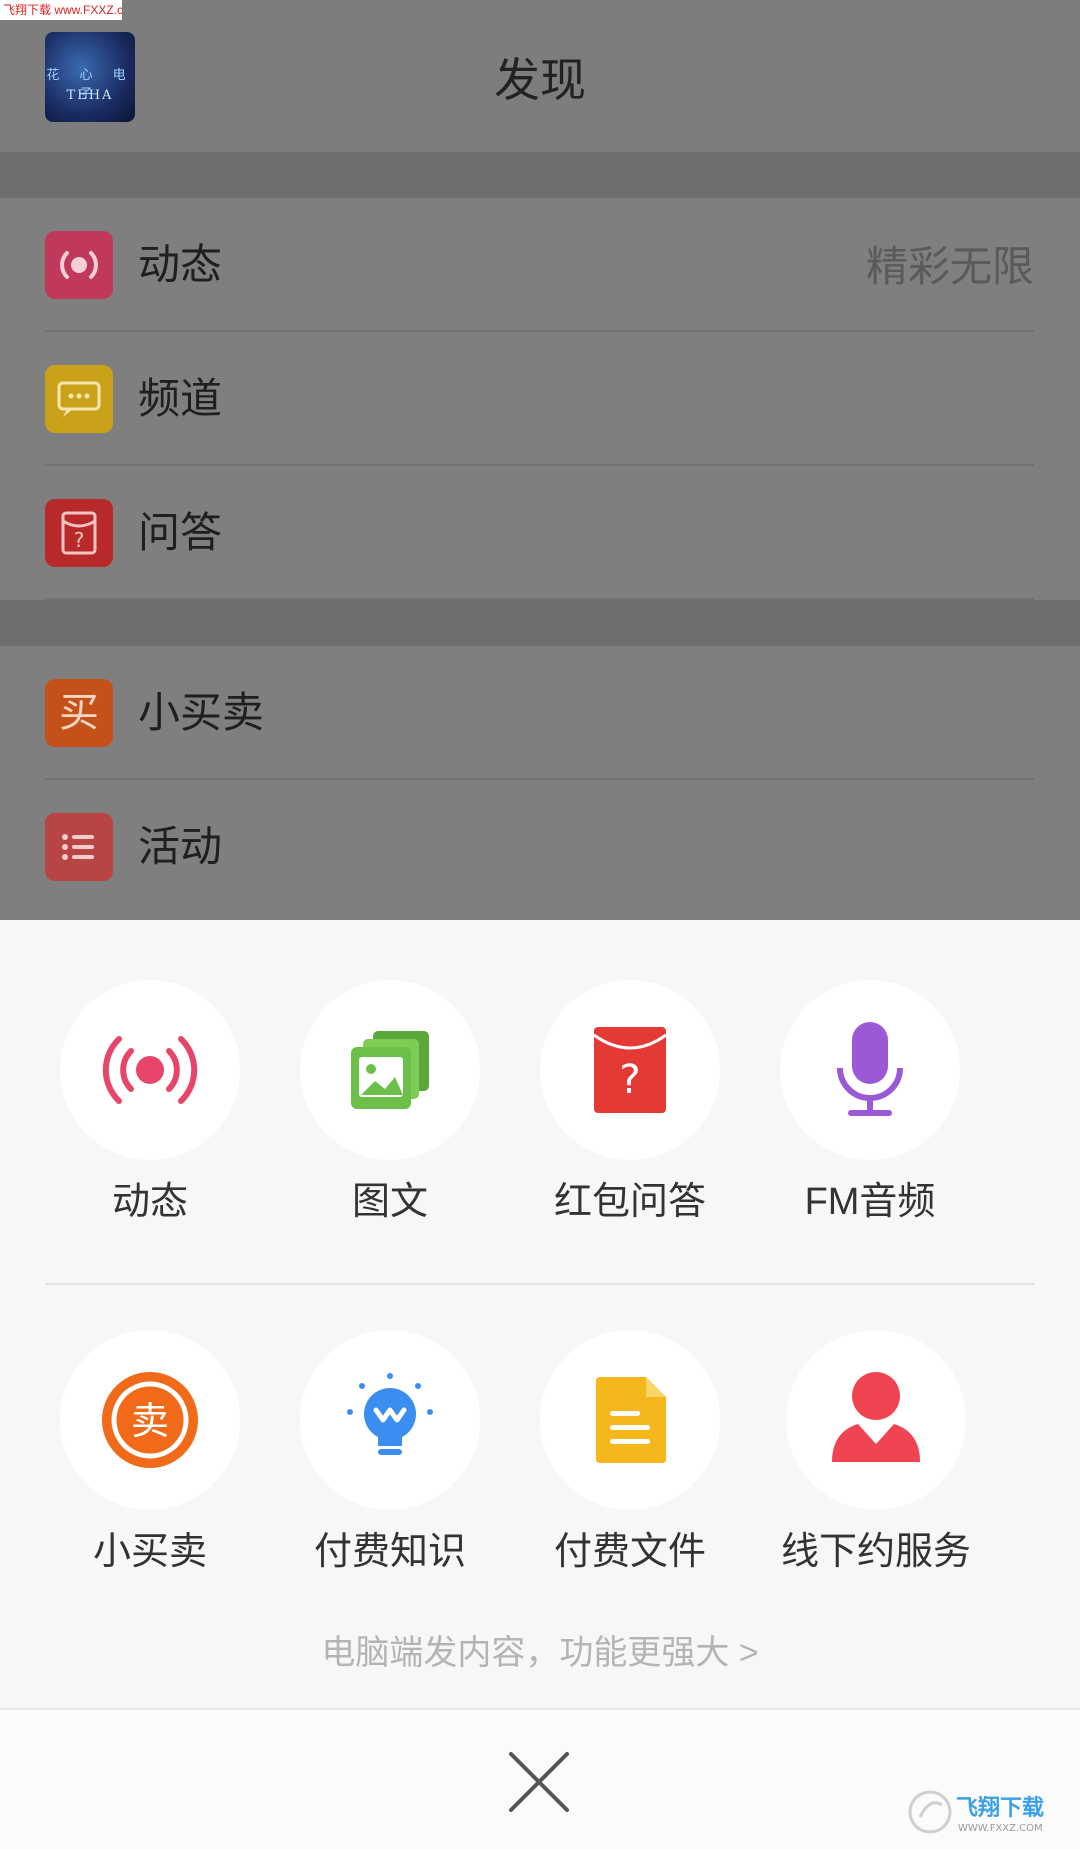  I want to click on watermark-bottom: 飞翔下载 WWW.FXXZ.COM, so click(988, 1812).